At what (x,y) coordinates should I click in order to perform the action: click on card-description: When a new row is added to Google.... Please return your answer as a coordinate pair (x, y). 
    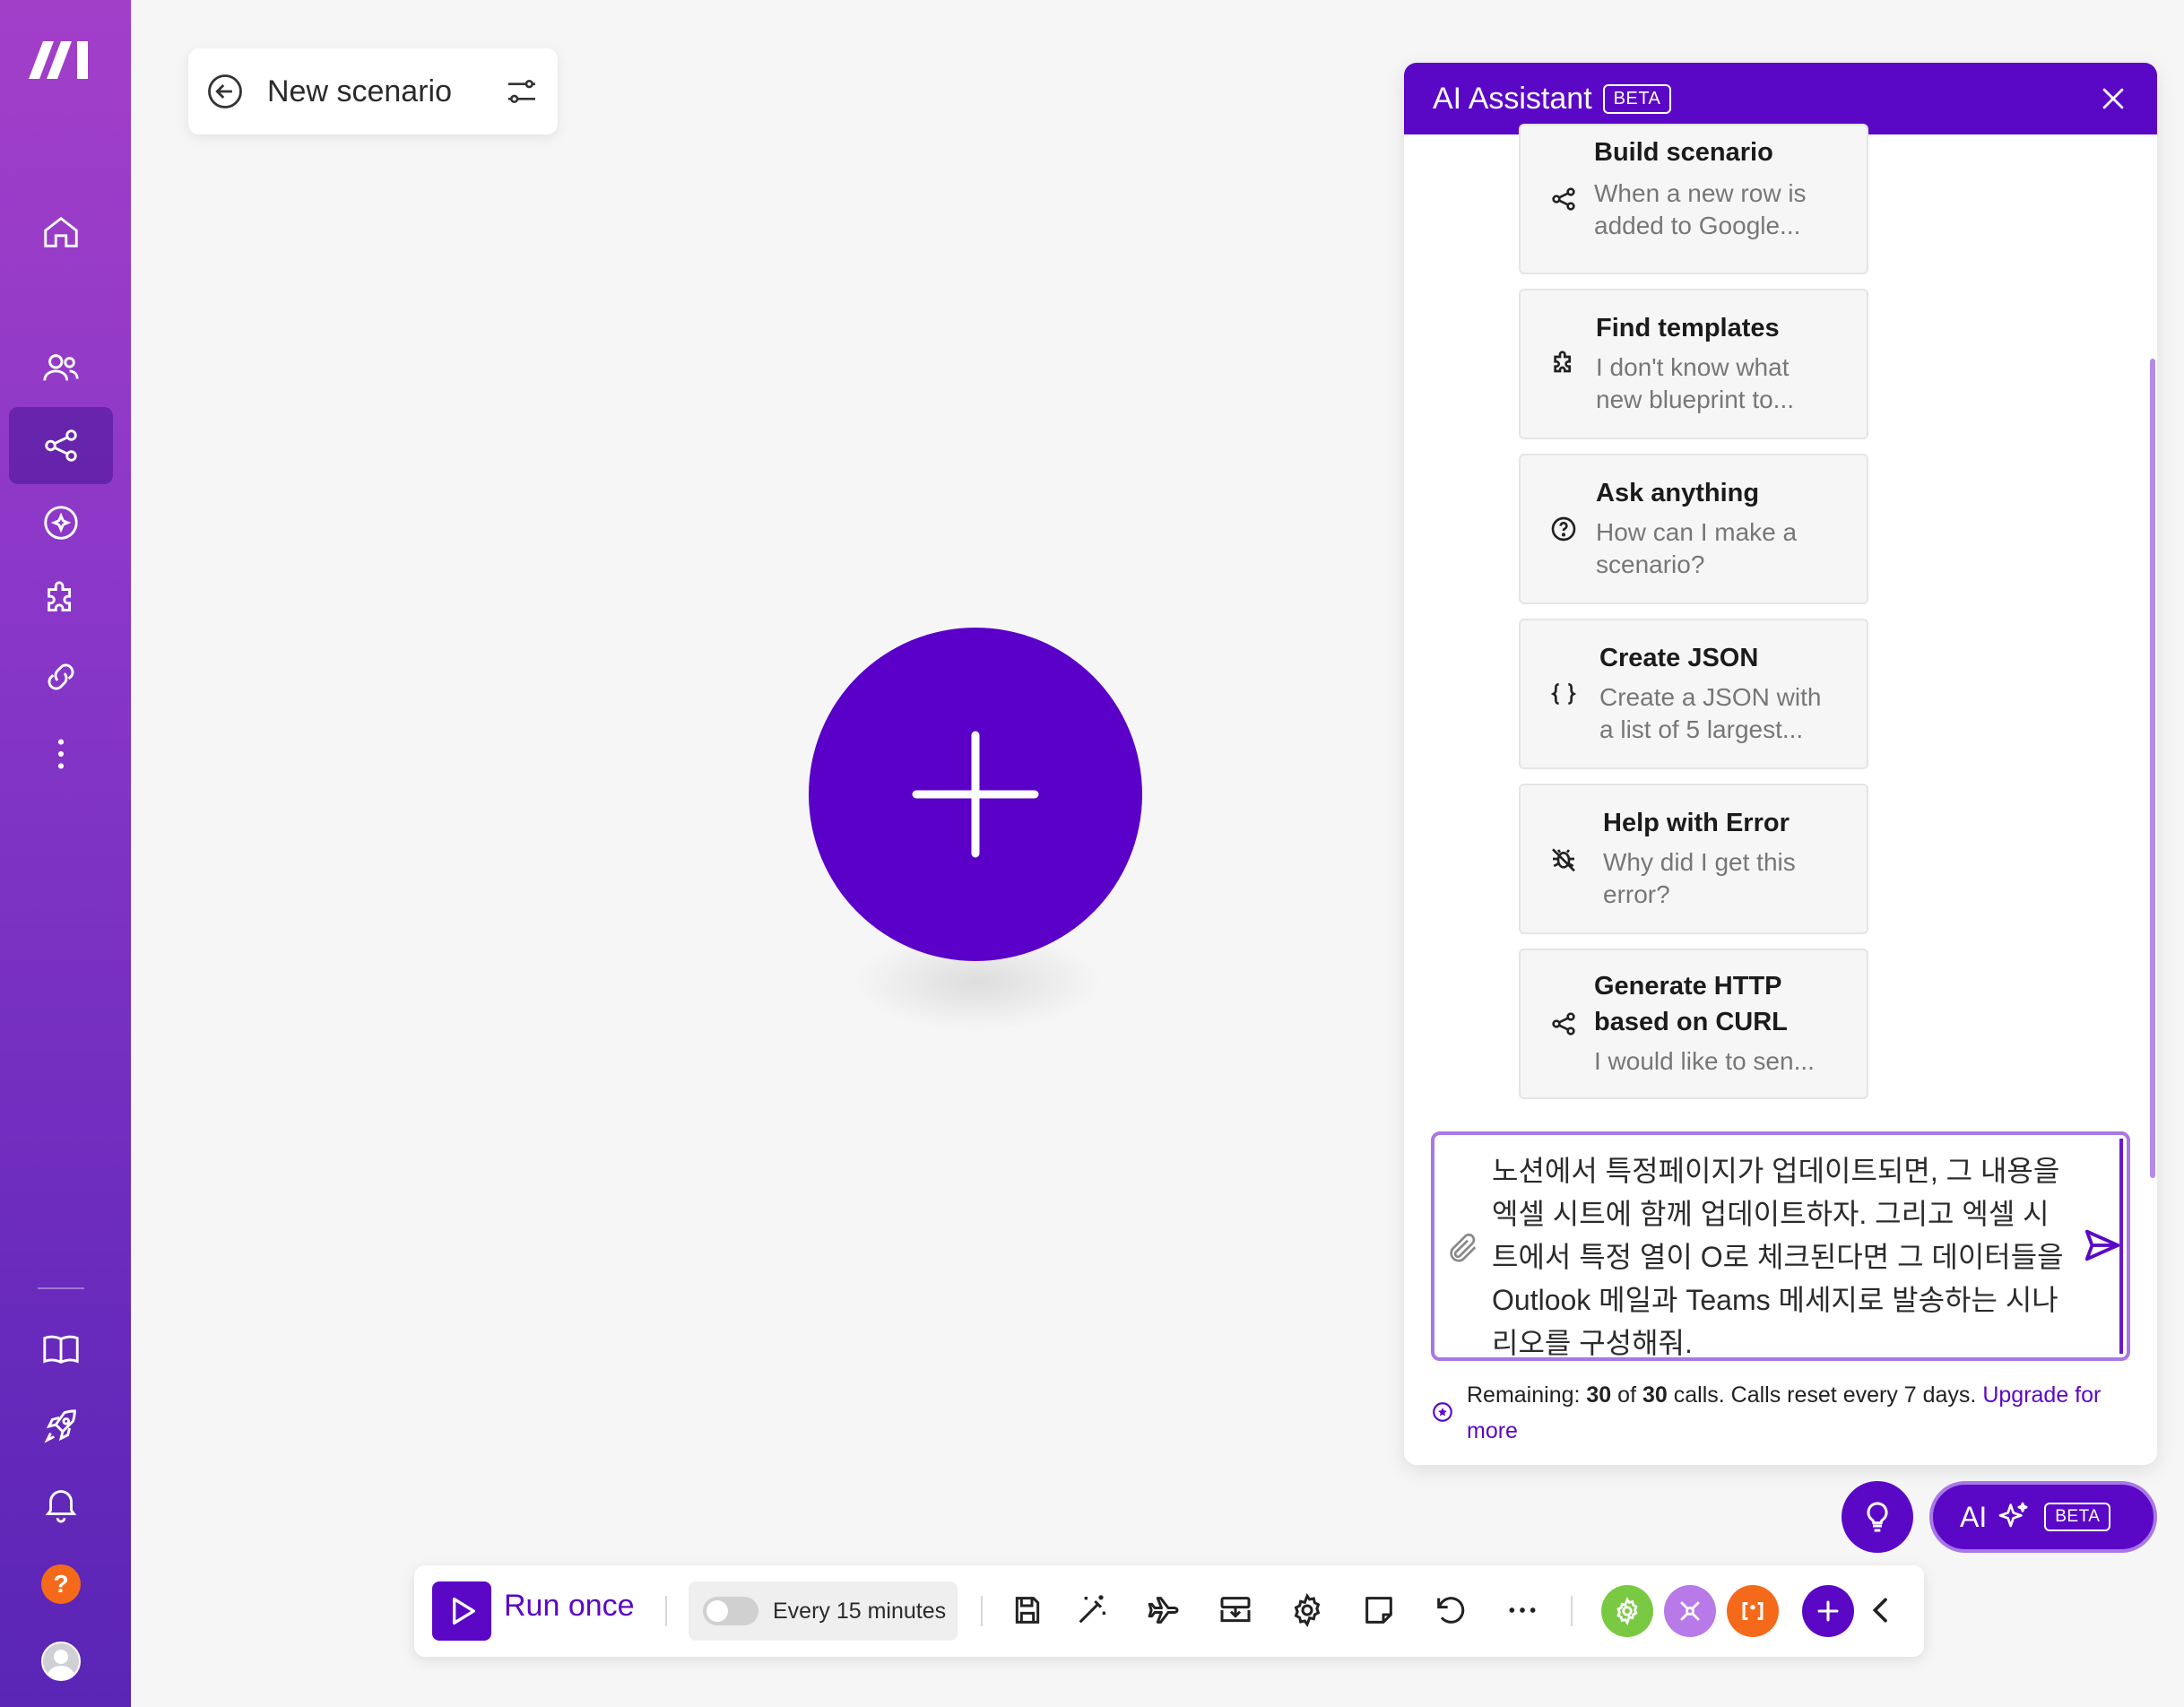
    Looking at the image, I should click on (1701, 209).